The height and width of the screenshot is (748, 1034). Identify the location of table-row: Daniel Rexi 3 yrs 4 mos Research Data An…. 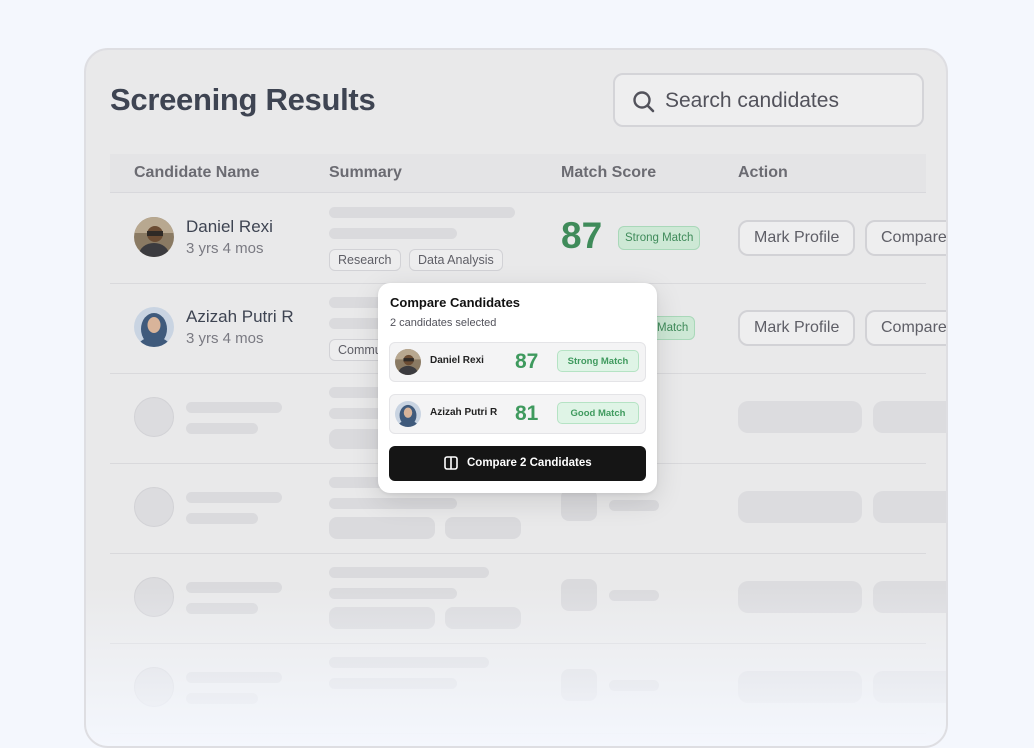
(528, 238).